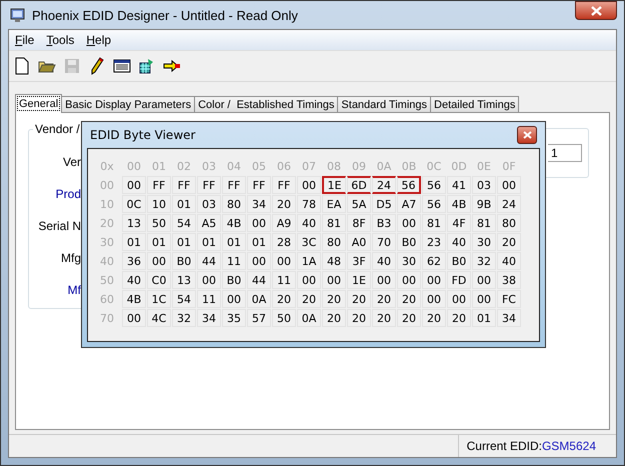 The image size is (625, 466). Describe the element at coordinates (259, 318) in the screenshot. I see `byte-cell: 57` at that location.